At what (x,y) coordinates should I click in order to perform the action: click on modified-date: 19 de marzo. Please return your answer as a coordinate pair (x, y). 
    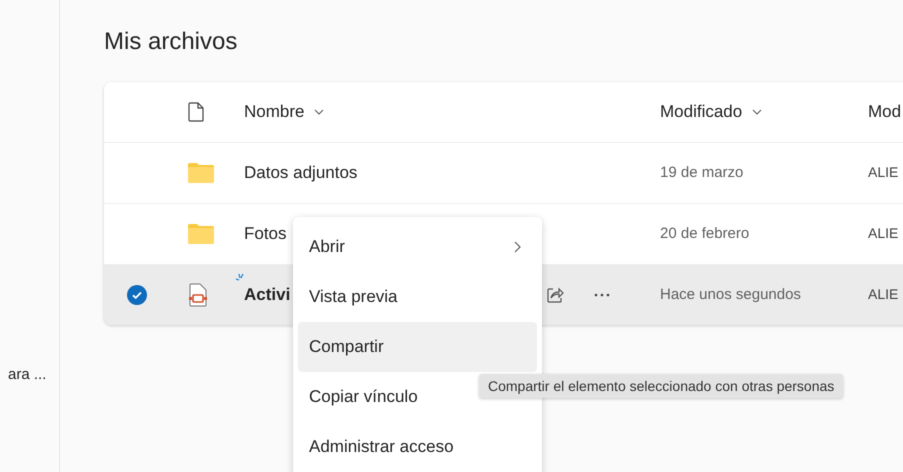
    Looking at the image, I should click on (702, 172).